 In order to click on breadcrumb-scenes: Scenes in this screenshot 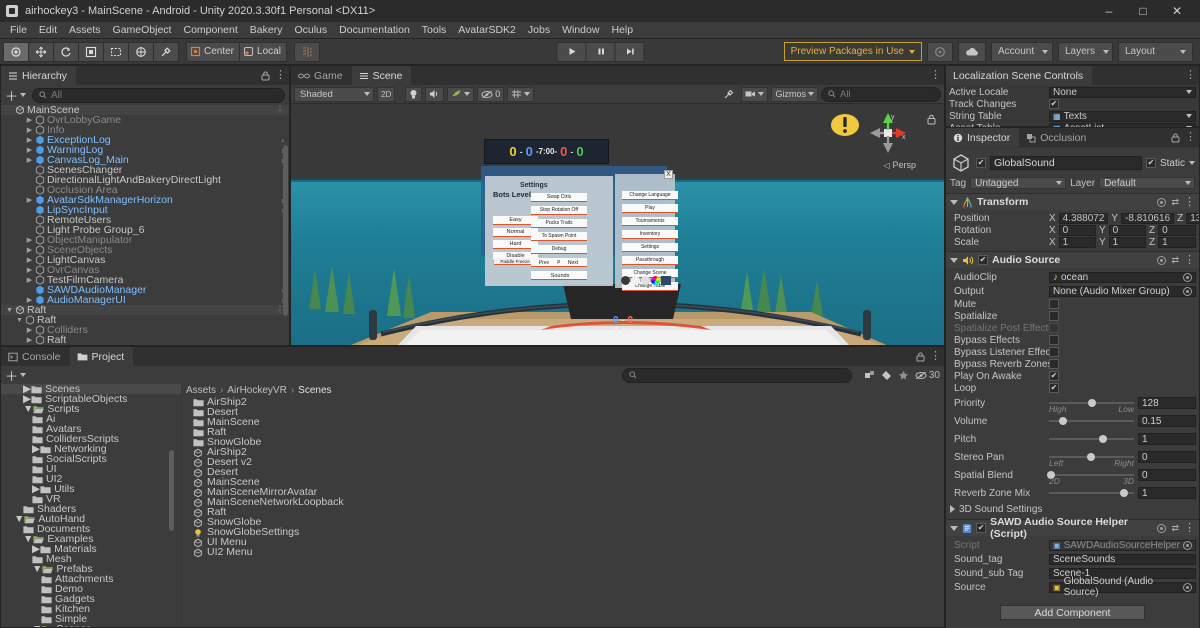, I will do `click(314, 390)`.